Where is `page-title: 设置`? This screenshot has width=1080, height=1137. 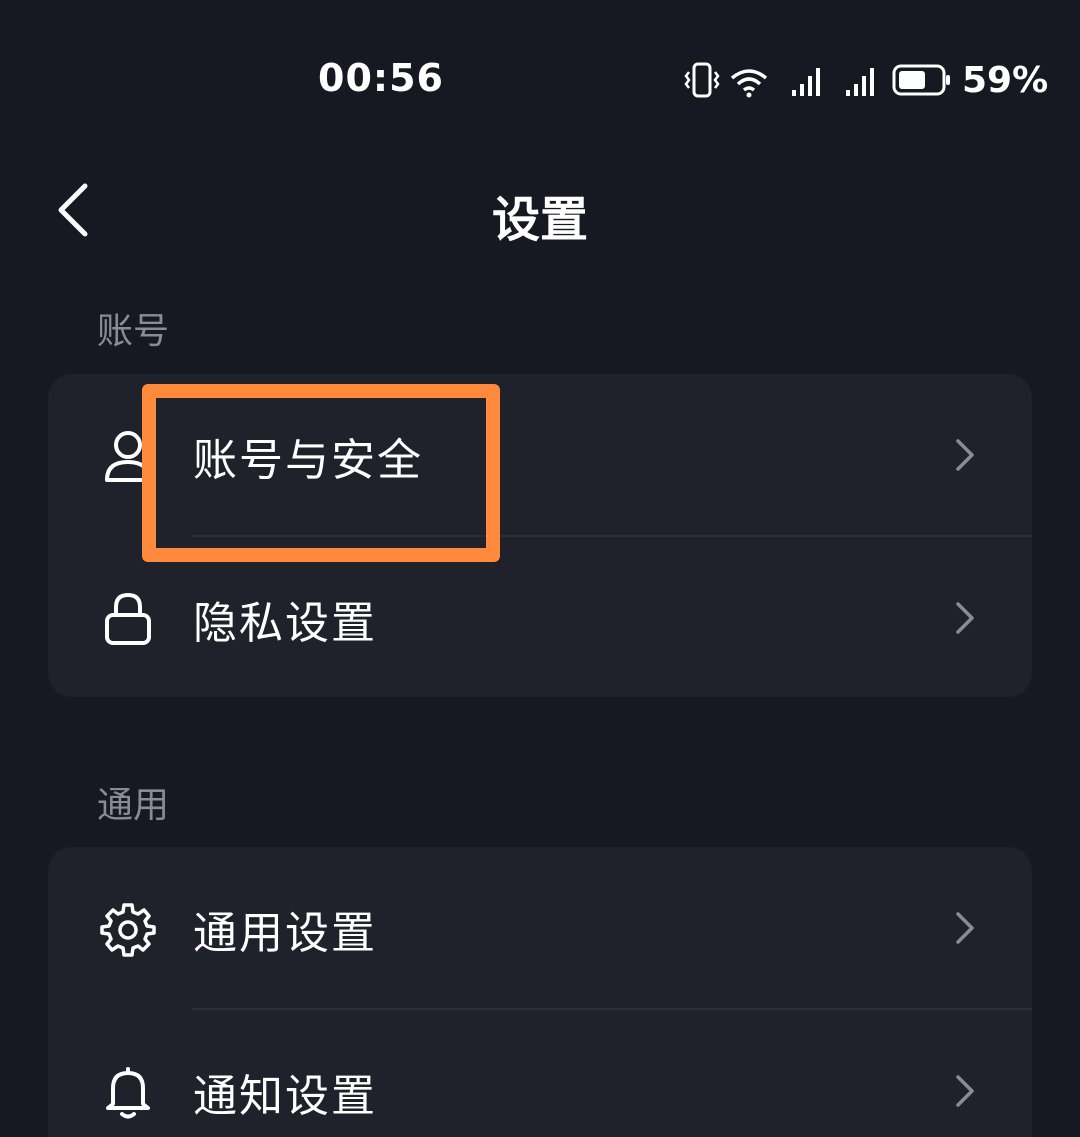 page-title: 设置 is located at coordinates (539, 220).